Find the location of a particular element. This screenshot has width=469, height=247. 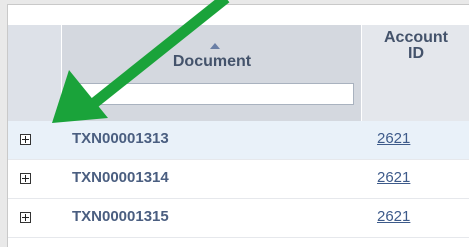

document-cell: TXN00001314 is located at coordinates (120, 177).